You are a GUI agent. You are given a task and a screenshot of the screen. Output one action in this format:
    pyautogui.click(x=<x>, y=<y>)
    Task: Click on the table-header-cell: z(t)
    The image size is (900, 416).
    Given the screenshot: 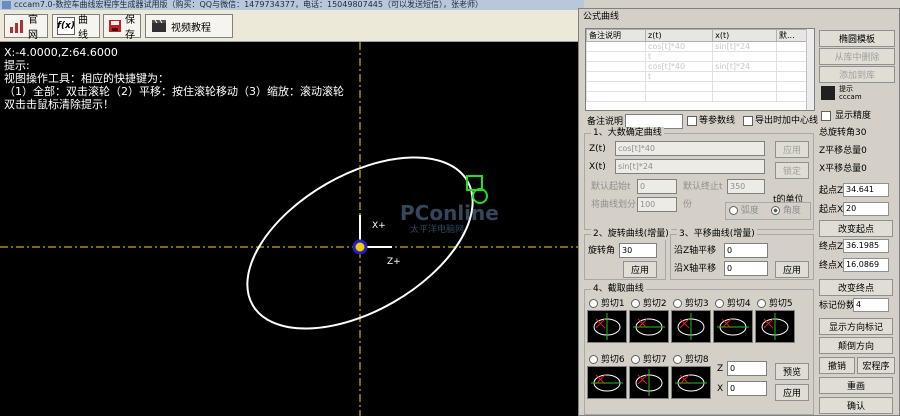 What is the action you would take?
    pyautogui.click(x=679, y=35)
    